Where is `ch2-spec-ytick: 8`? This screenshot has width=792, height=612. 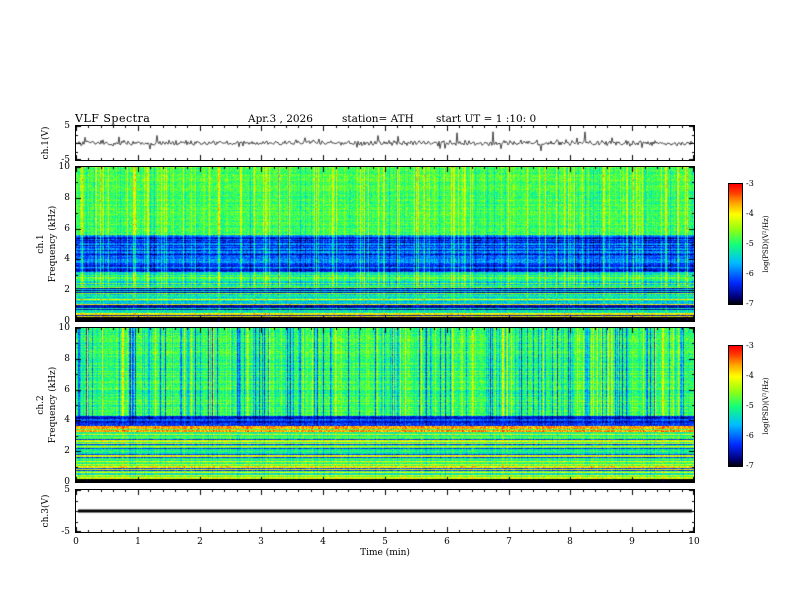
ch2-spec-ytick: 8 is located at coordinates (67, 359).